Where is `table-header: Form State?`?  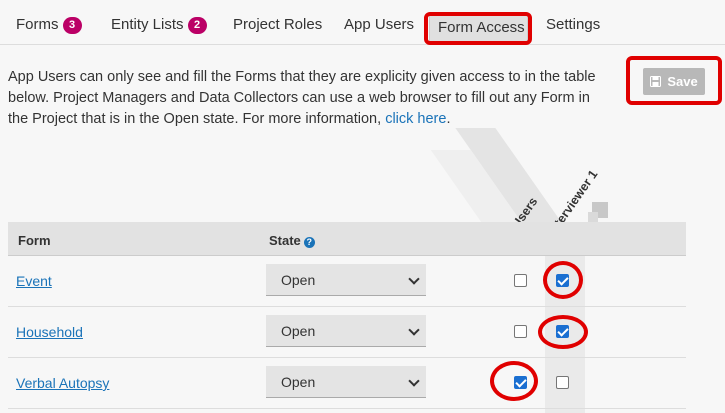 table-header: Form State? is located at coordinates (347, 239).